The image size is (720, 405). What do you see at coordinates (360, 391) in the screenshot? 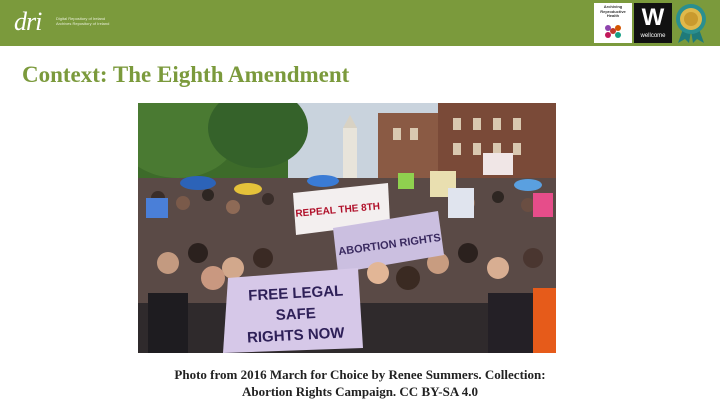
I see `caption-line-2: Abortion Rights Campaign. CC BY-SA 4.0` at bounding box center [360, 391].